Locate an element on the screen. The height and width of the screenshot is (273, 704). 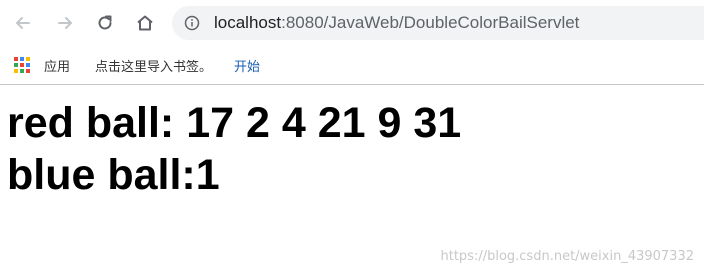
start-link: 开始 is located at coordinates (247, 65).